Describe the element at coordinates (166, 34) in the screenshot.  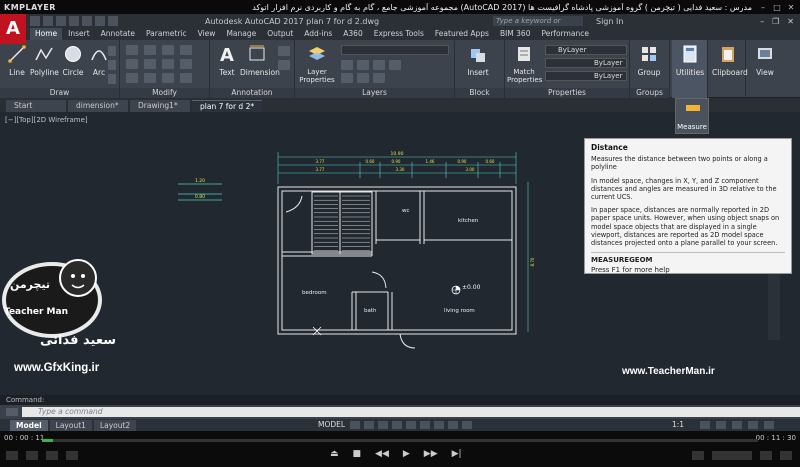
I see `ribbon-tab: Parametric` at that location.